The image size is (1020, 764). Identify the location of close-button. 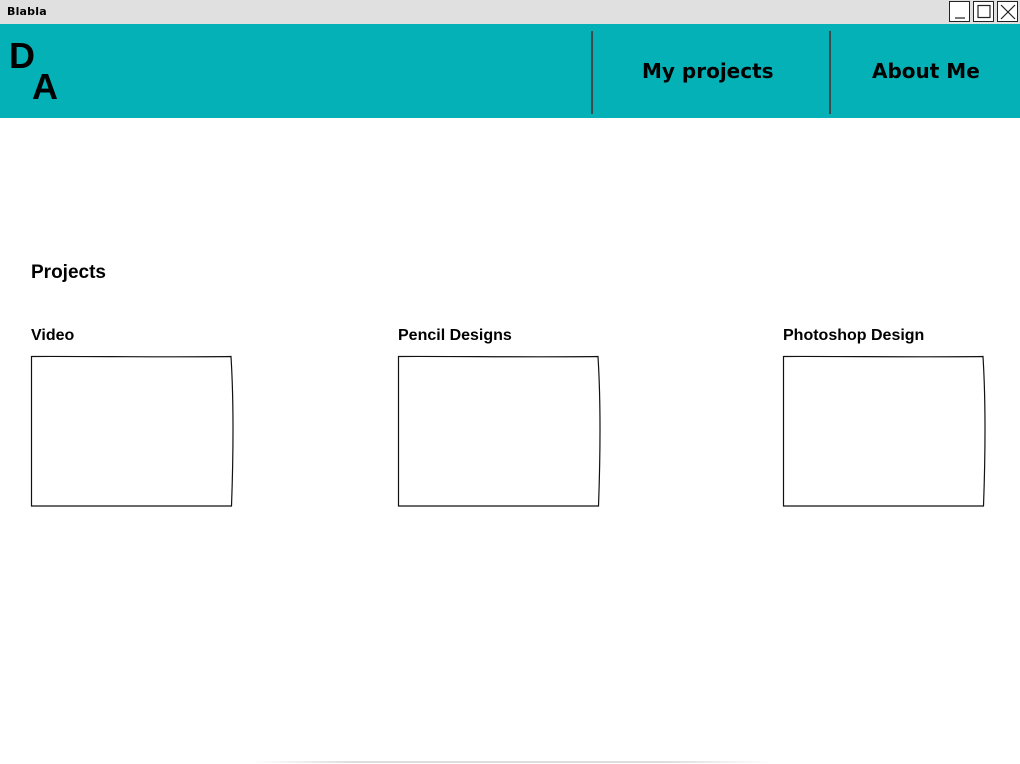
(1007, 11).